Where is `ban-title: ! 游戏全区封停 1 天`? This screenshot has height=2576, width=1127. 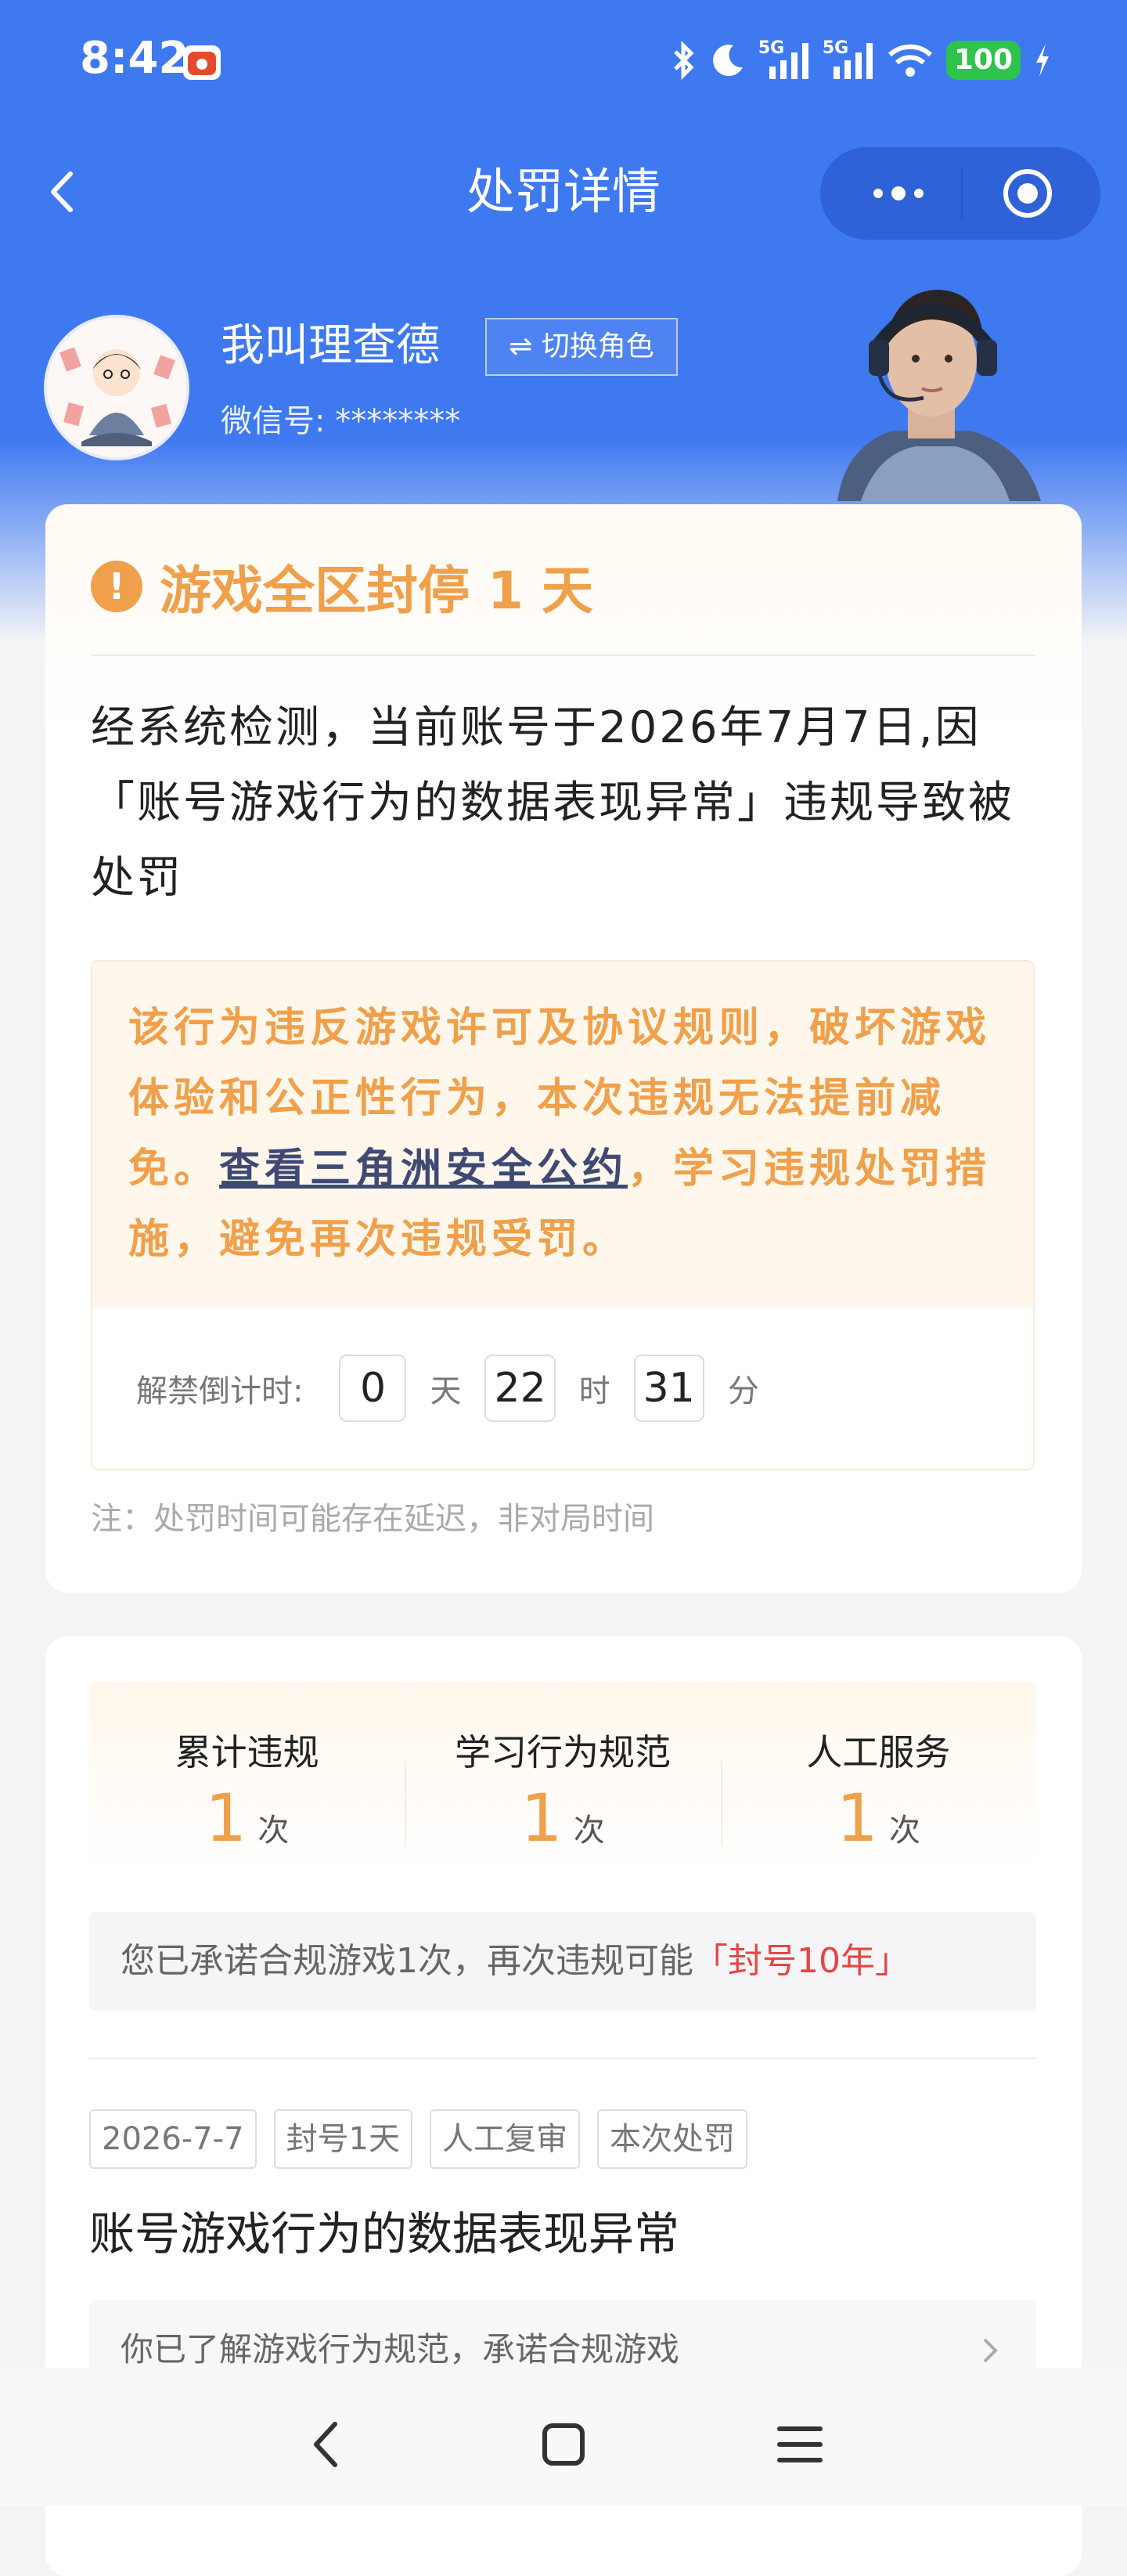 ban-title: ! 游戏全区封停 1 天 is located at coordinates (342, 586).